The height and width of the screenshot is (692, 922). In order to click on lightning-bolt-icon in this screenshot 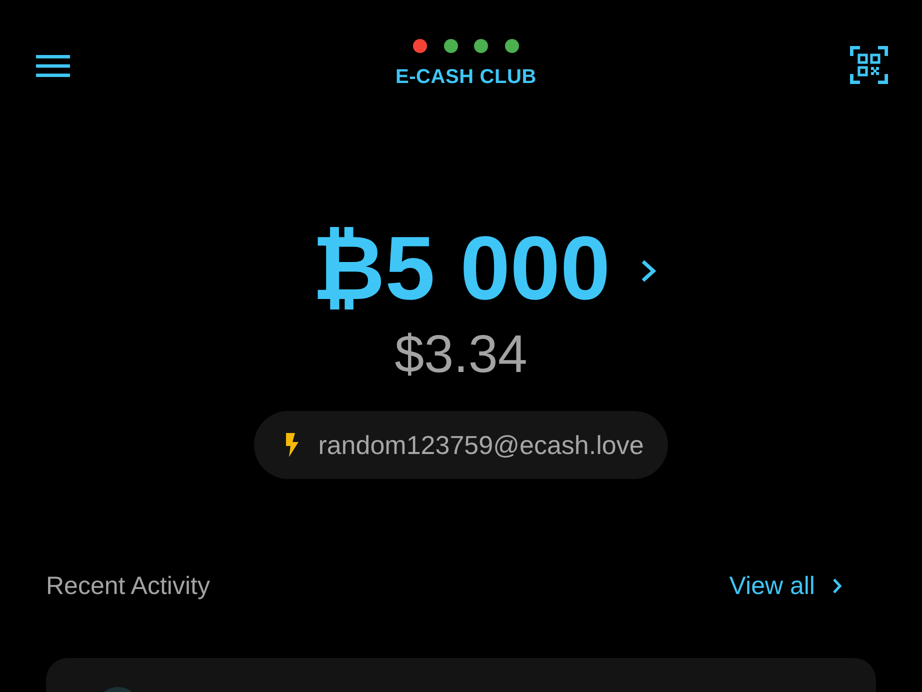, I will do `click(292, 445)`.